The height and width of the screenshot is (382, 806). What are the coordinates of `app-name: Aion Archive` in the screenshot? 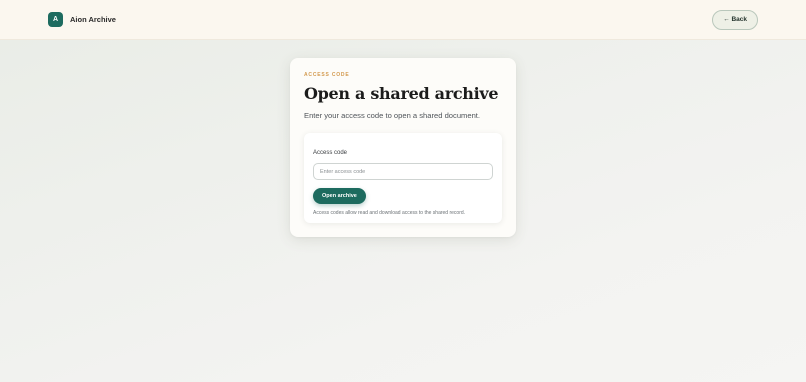 It's located at (93, 19).